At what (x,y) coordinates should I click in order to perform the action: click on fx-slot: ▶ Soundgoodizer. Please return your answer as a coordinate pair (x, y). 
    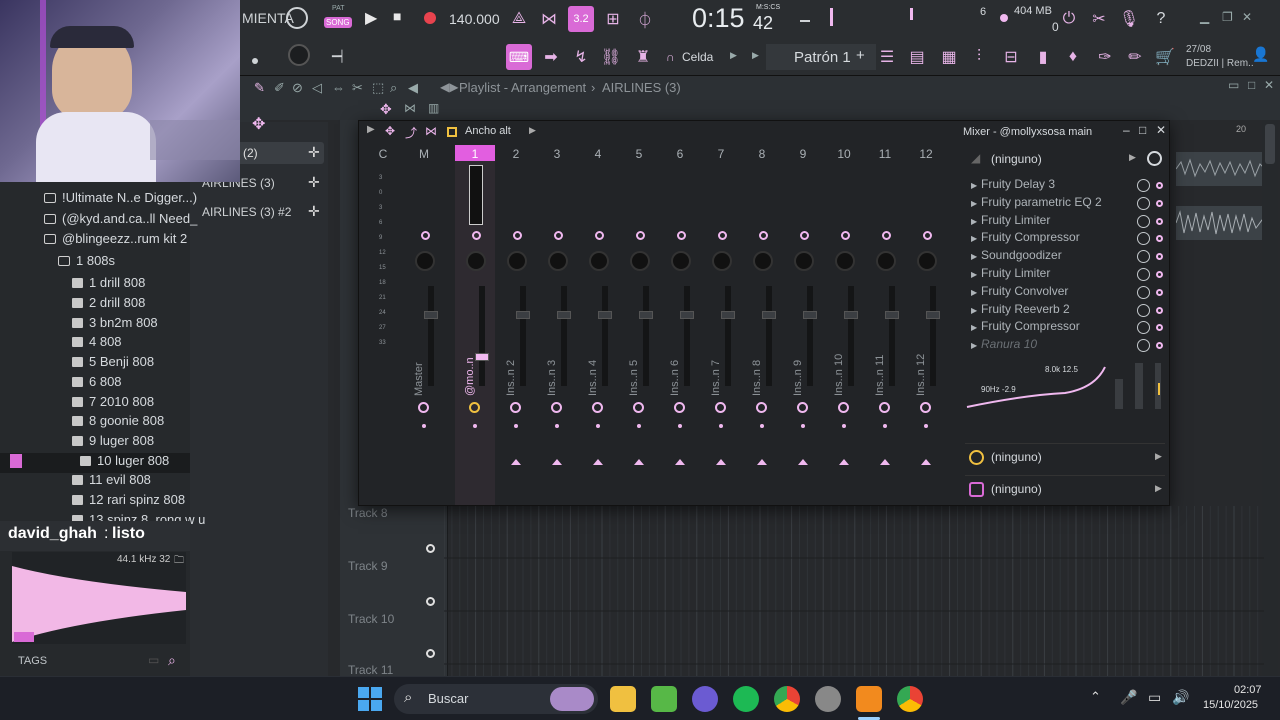
    Looking at the image, I should click on (1065, 257).